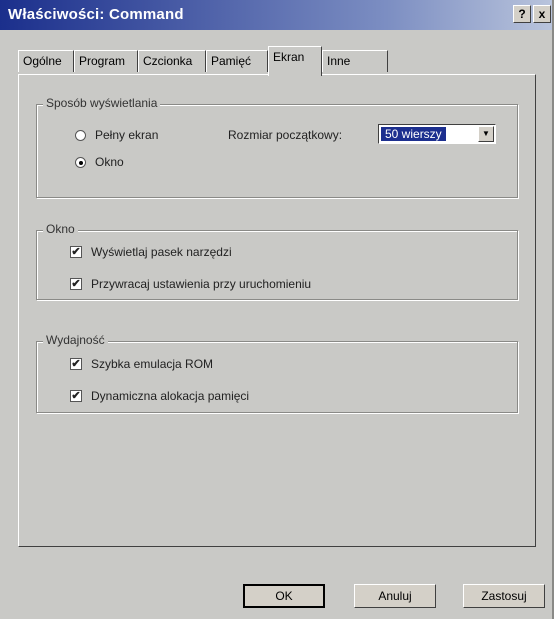 The height and width of the screenshot is (619, 554). What do you see at coordinates (80, 162) in the screenshot?
I see `window-radio-button` at bounding box center [80, 162].